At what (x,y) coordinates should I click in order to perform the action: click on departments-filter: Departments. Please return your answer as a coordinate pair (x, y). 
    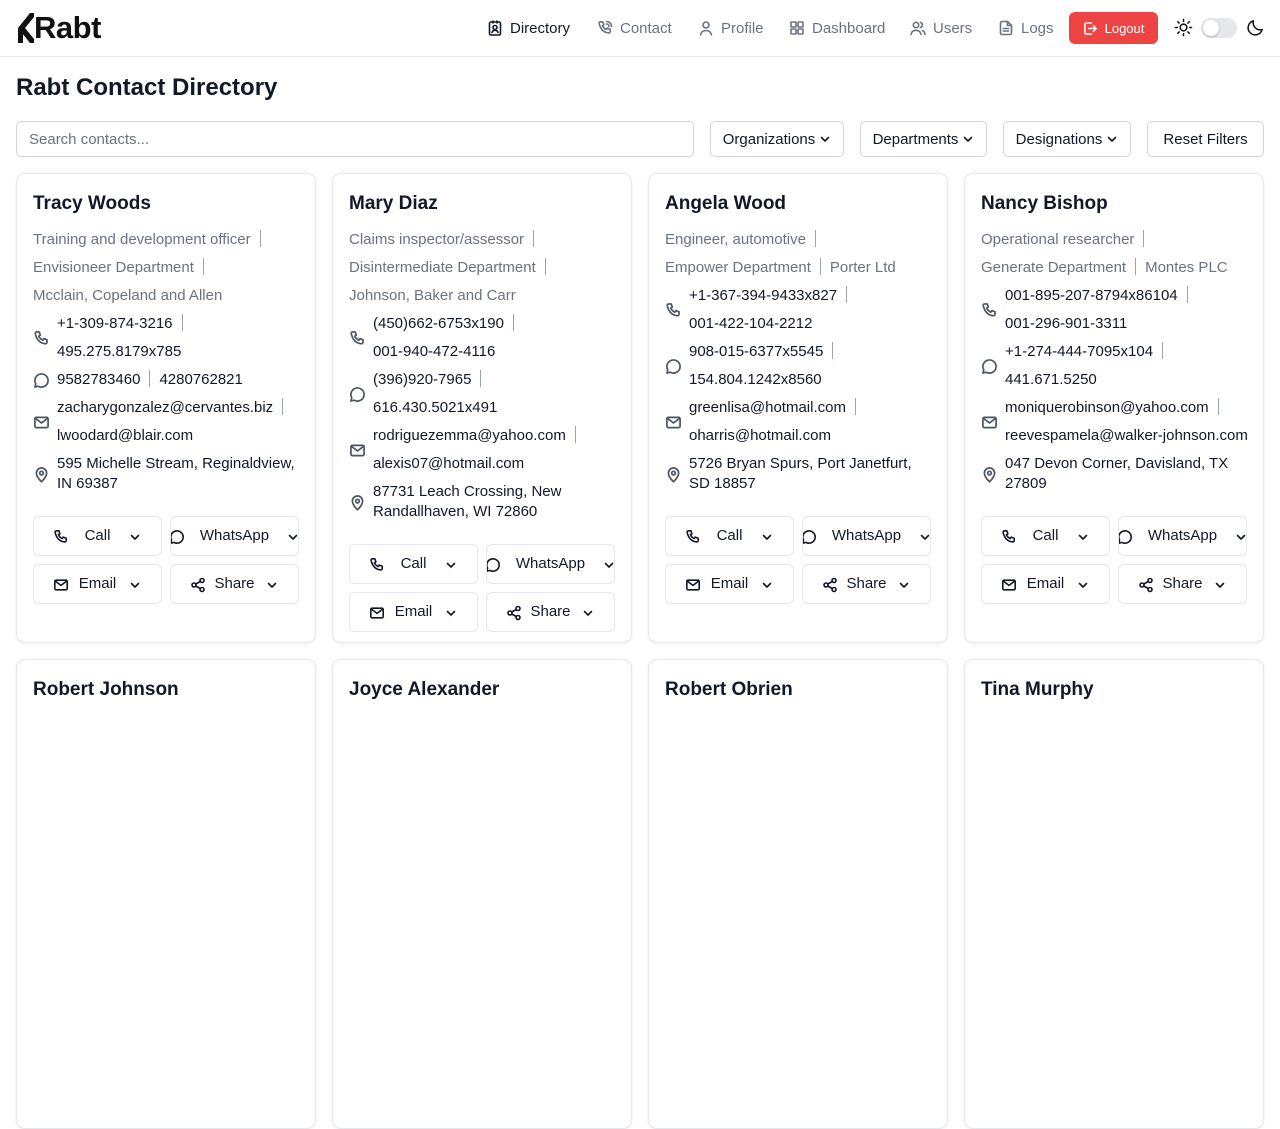
    Looking at the image, I should click on (923, 139).